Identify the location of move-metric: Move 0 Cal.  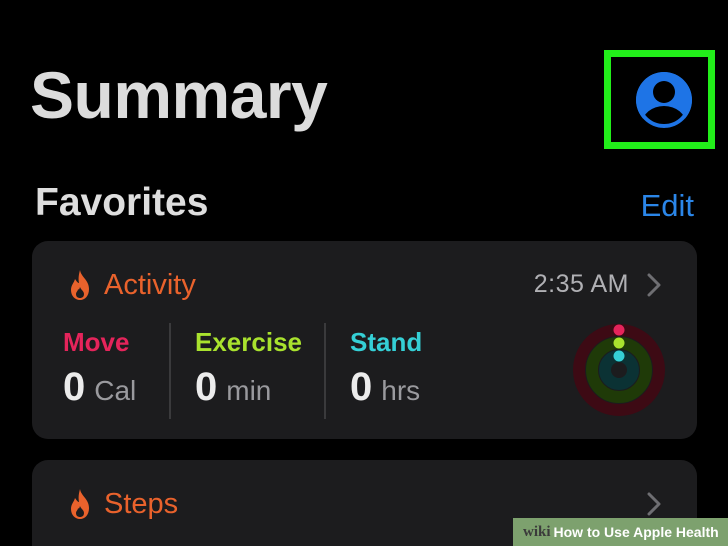
(99, 368).